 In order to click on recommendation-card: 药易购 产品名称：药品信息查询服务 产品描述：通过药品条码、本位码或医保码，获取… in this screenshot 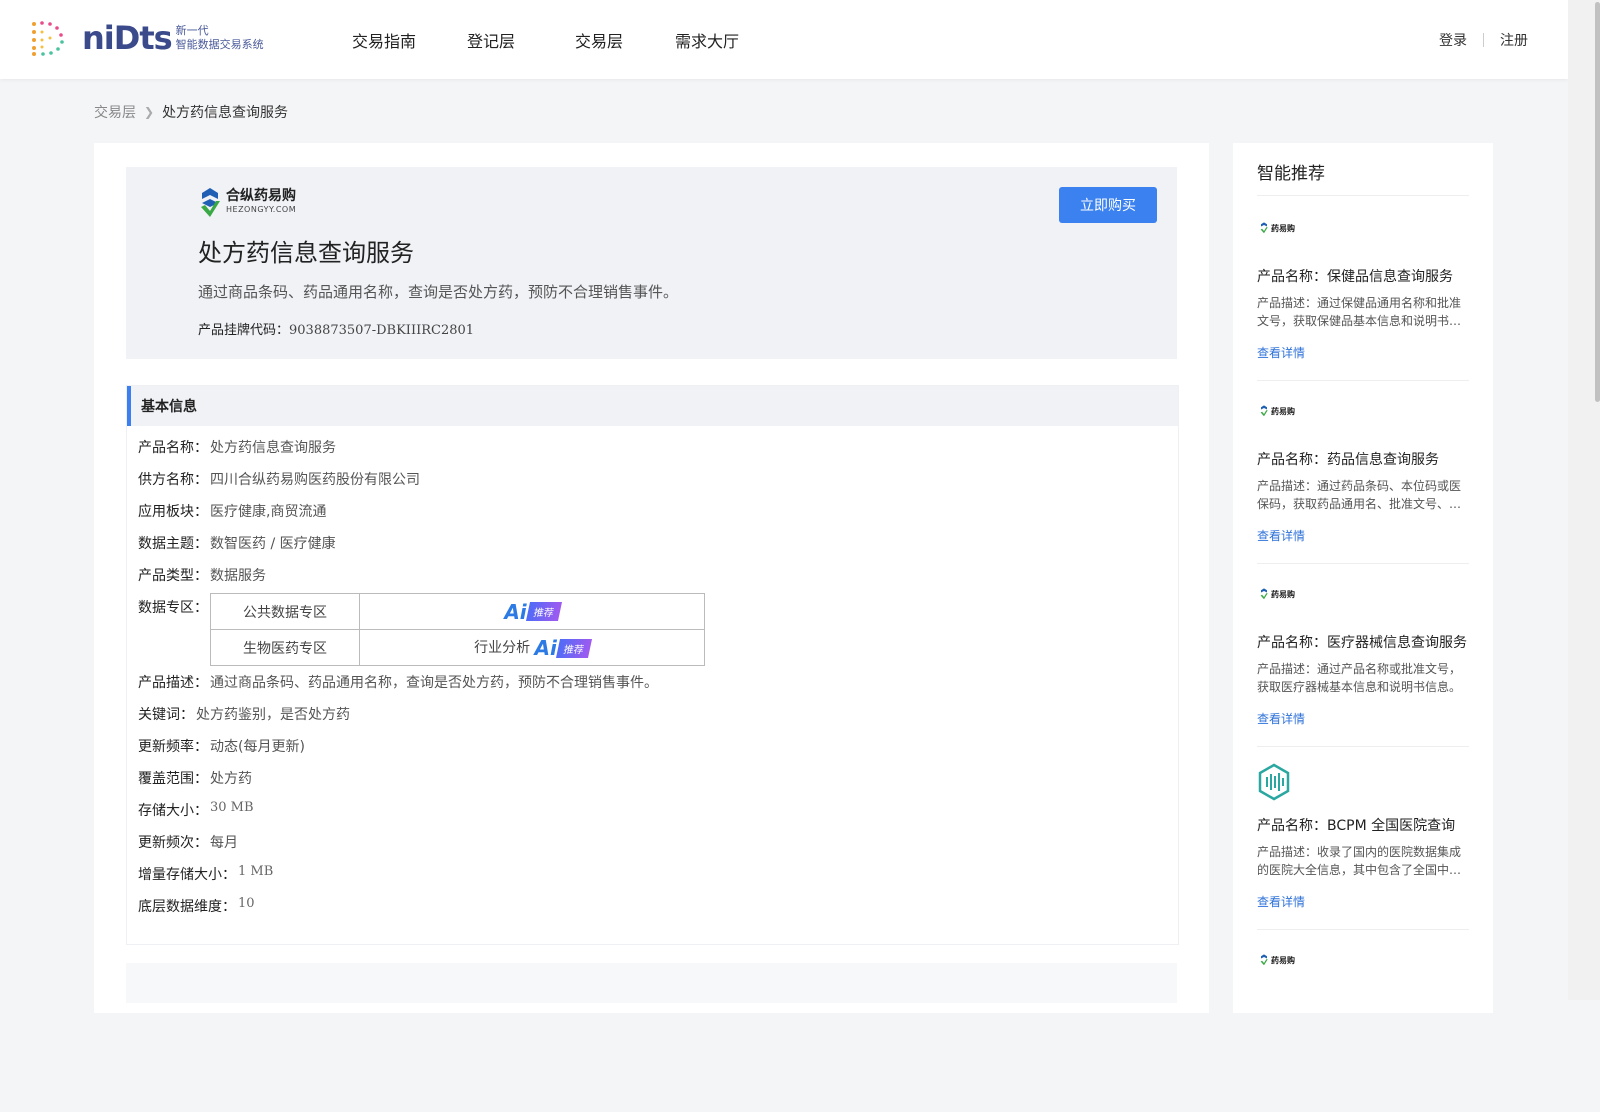, I will do `click(1363, 471)`.